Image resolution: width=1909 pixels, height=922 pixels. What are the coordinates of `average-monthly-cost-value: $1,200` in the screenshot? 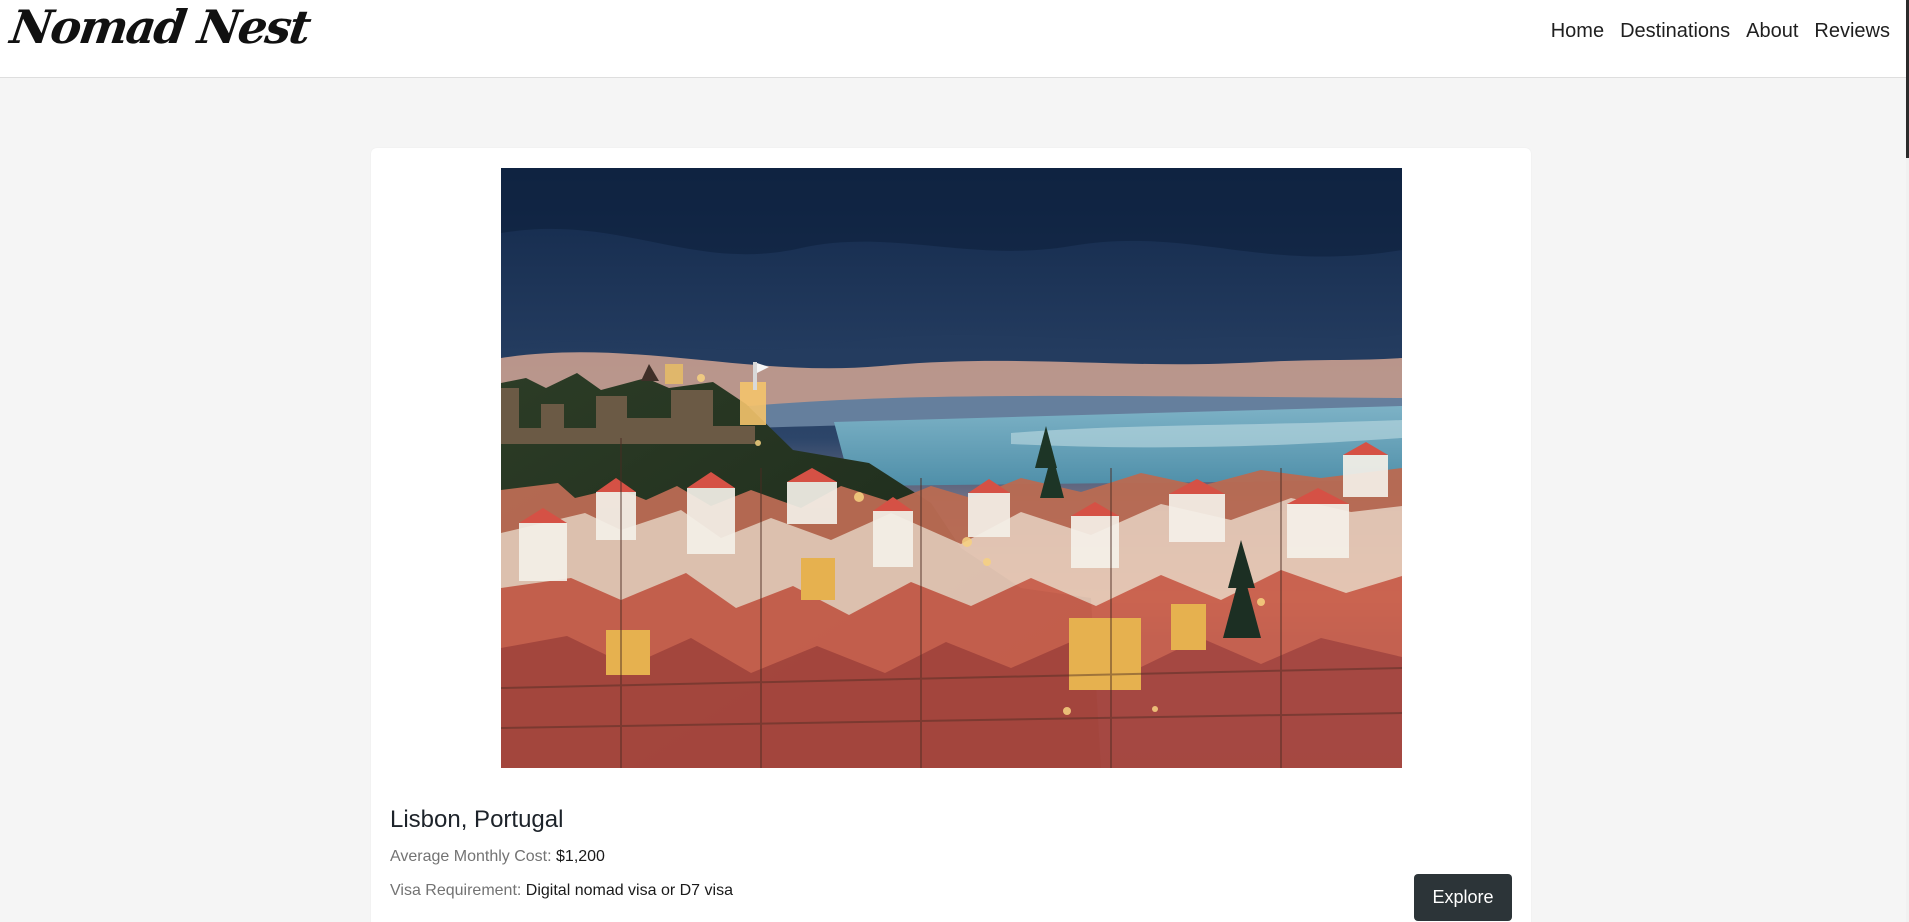 It's located at (580, 856).